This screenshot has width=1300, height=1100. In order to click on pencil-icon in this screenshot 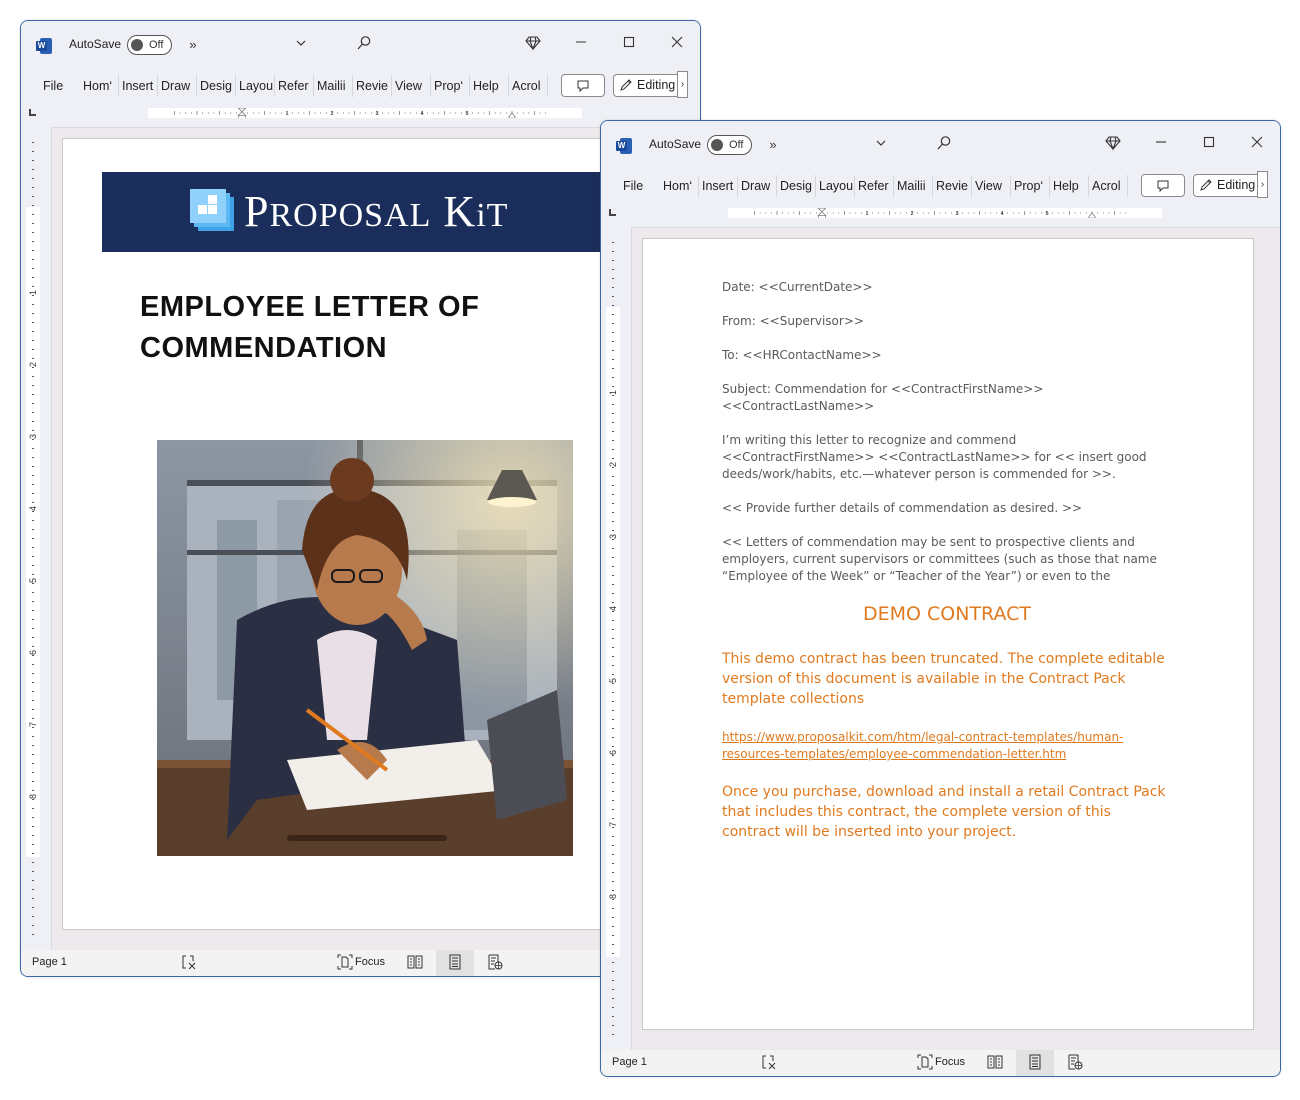, I will do `click(1206, 185)`.